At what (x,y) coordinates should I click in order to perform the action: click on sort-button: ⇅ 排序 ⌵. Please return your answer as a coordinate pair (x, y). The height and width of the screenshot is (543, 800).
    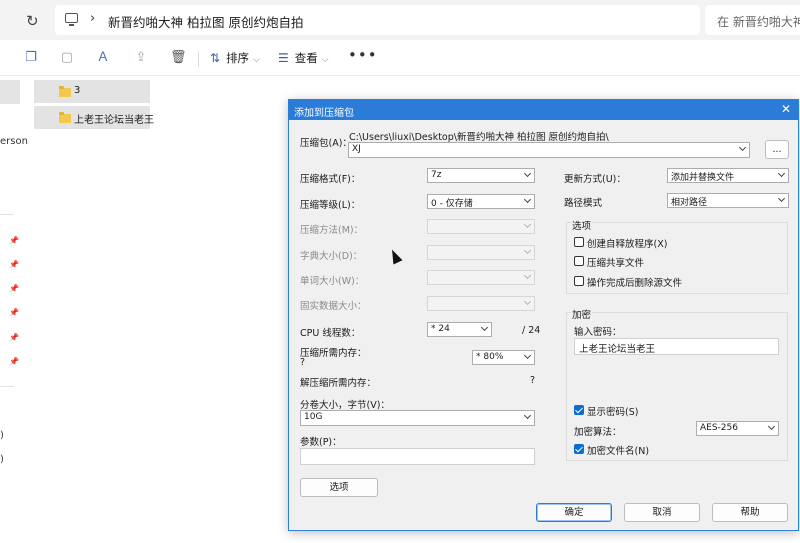
    Looking at the image, I should click on (235, 58).